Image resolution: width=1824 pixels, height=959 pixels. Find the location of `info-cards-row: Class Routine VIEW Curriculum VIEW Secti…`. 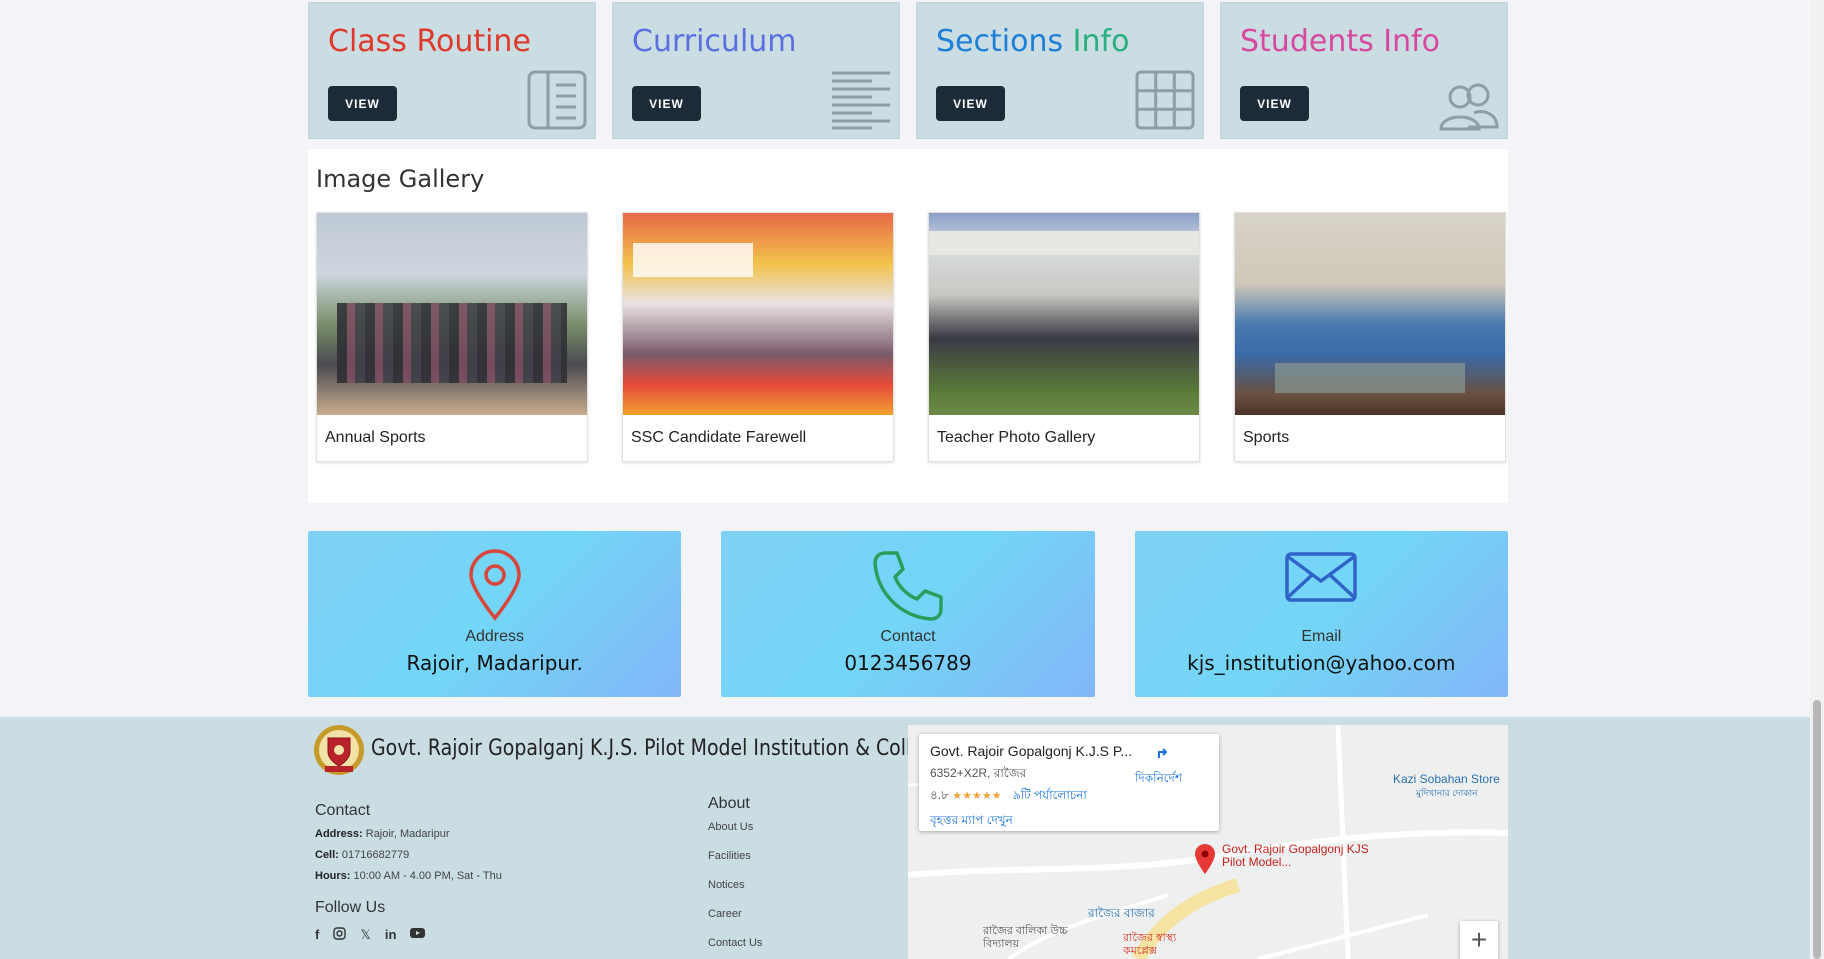

info-cards-row: Class Routine VIEW Curriculum VIEW Secti… is located at coordinates (908, 70).